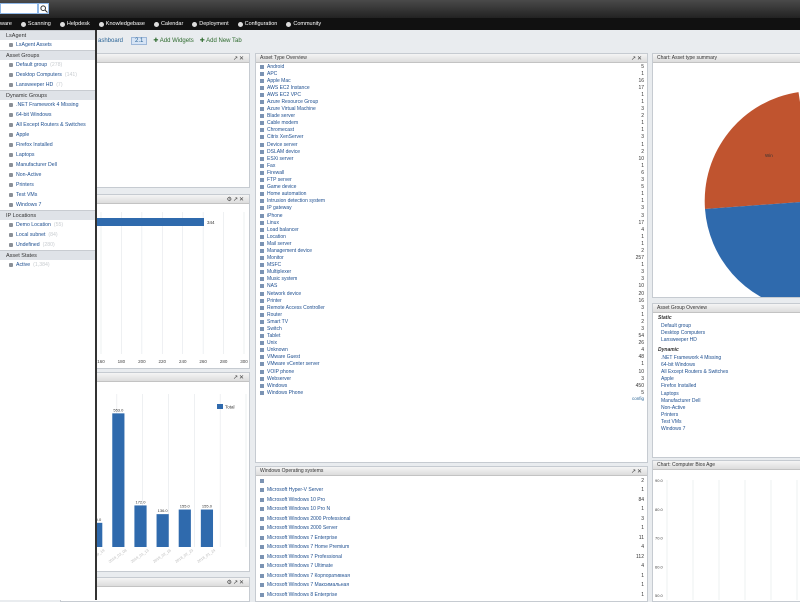  Describe the element at coordinates (451, 137) in the screenshot. I see `list-row: Citrix XenServer 3` at that location.